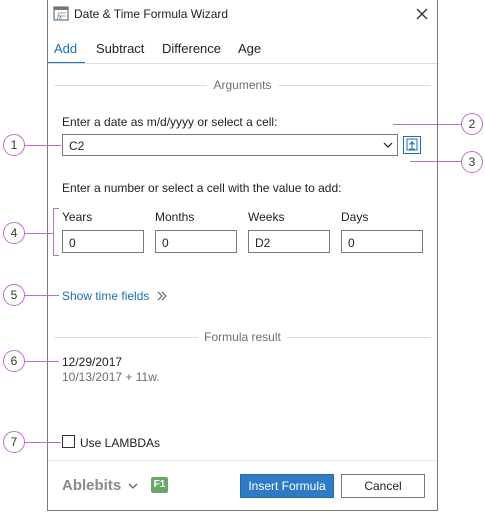 The height and width of the screenshot is (513, 485). Describe the element at coordinates (242, 460) in the screenshot. I see `footer-divider` at that location.